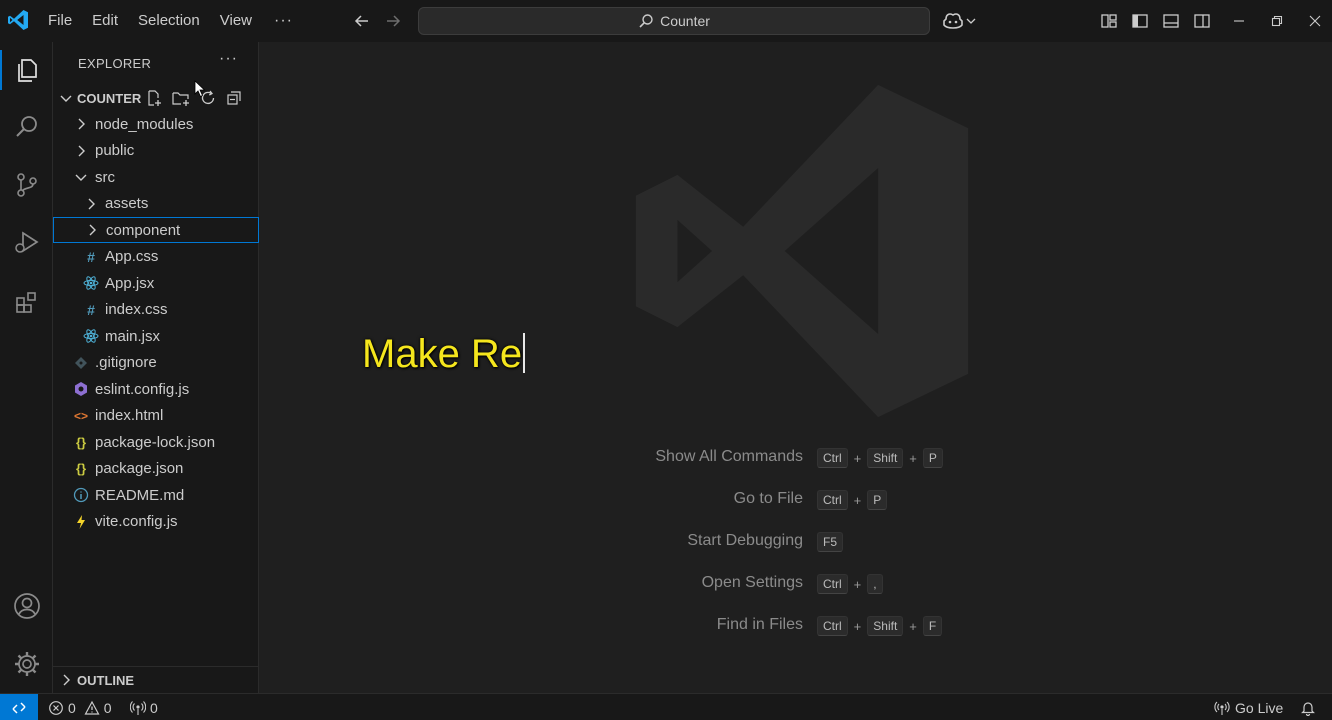 Image resolution: width=1332 pixels, height=720 pixels. Describe the element at coordinates (136, 521) in the screenshot. I see `tree-item-label: vite.config.js` at that location.